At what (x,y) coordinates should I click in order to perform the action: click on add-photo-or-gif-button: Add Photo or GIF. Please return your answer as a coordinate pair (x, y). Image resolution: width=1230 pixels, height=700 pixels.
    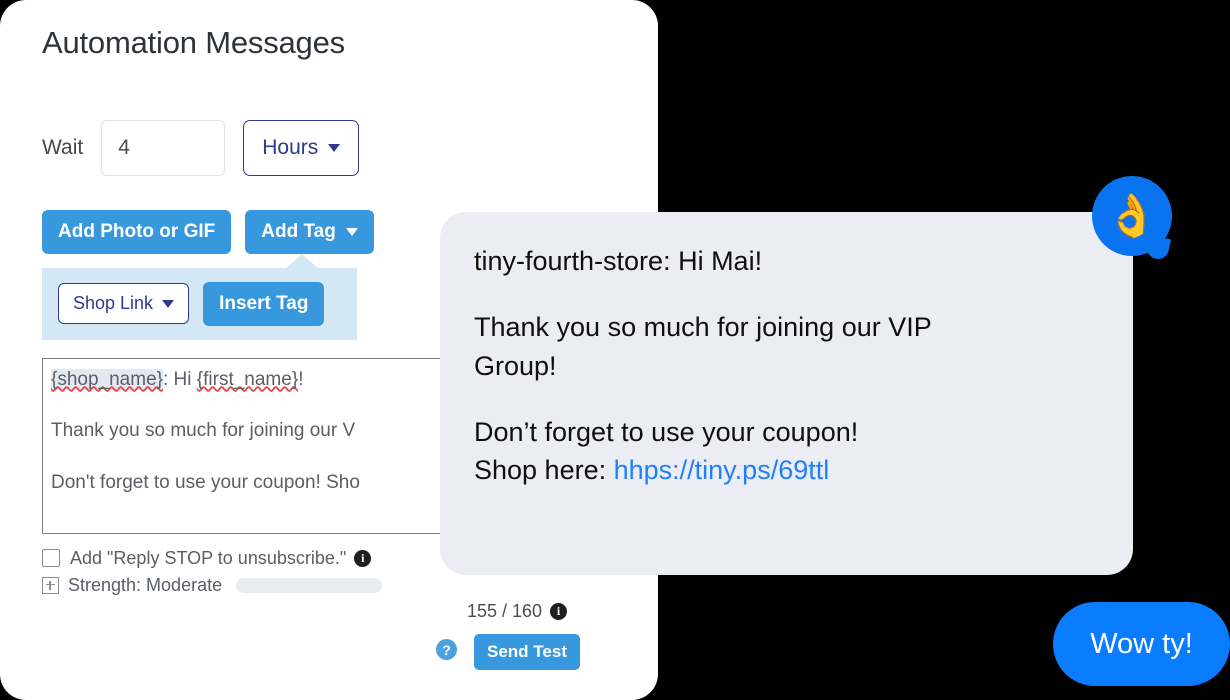
    Looking at the image, I should click on (137, 232).